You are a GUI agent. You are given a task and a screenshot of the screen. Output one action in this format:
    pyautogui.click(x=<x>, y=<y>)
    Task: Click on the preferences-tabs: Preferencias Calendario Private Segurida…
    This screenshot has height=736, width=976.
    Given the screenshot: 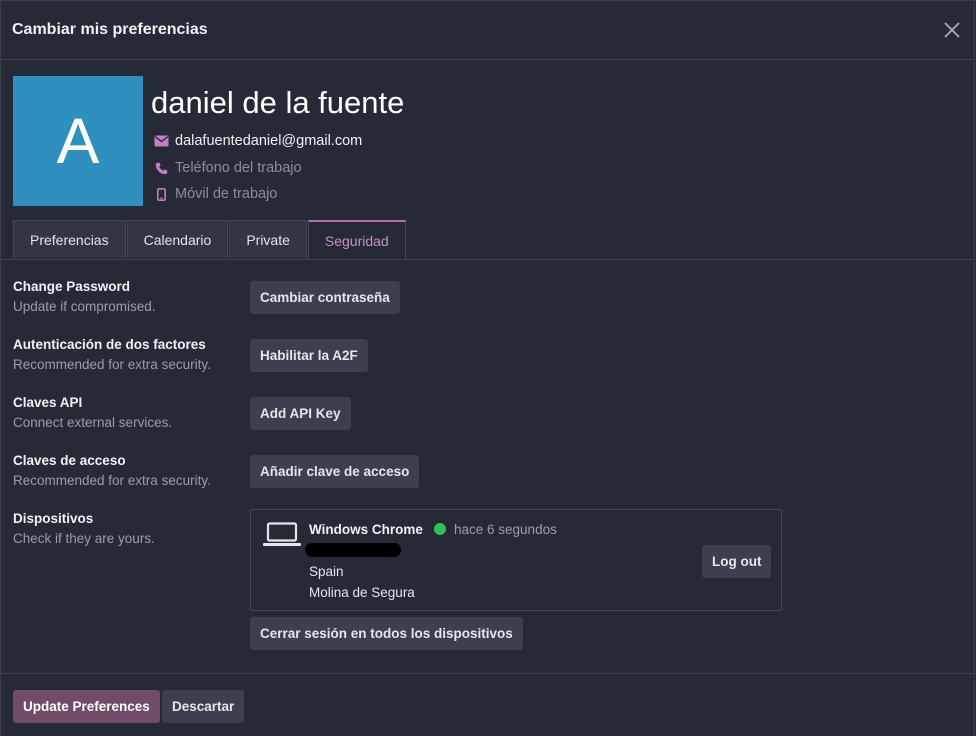 What is the action you would take?
    pyautogui.click(x=210, y=240)
    